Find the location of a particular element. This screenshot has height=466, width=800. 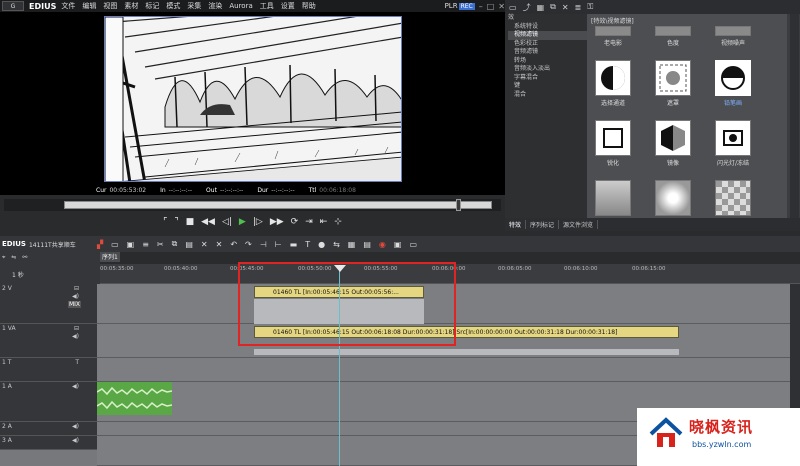

ripple-icon: ⇋ is located at coordinates (13, 258).